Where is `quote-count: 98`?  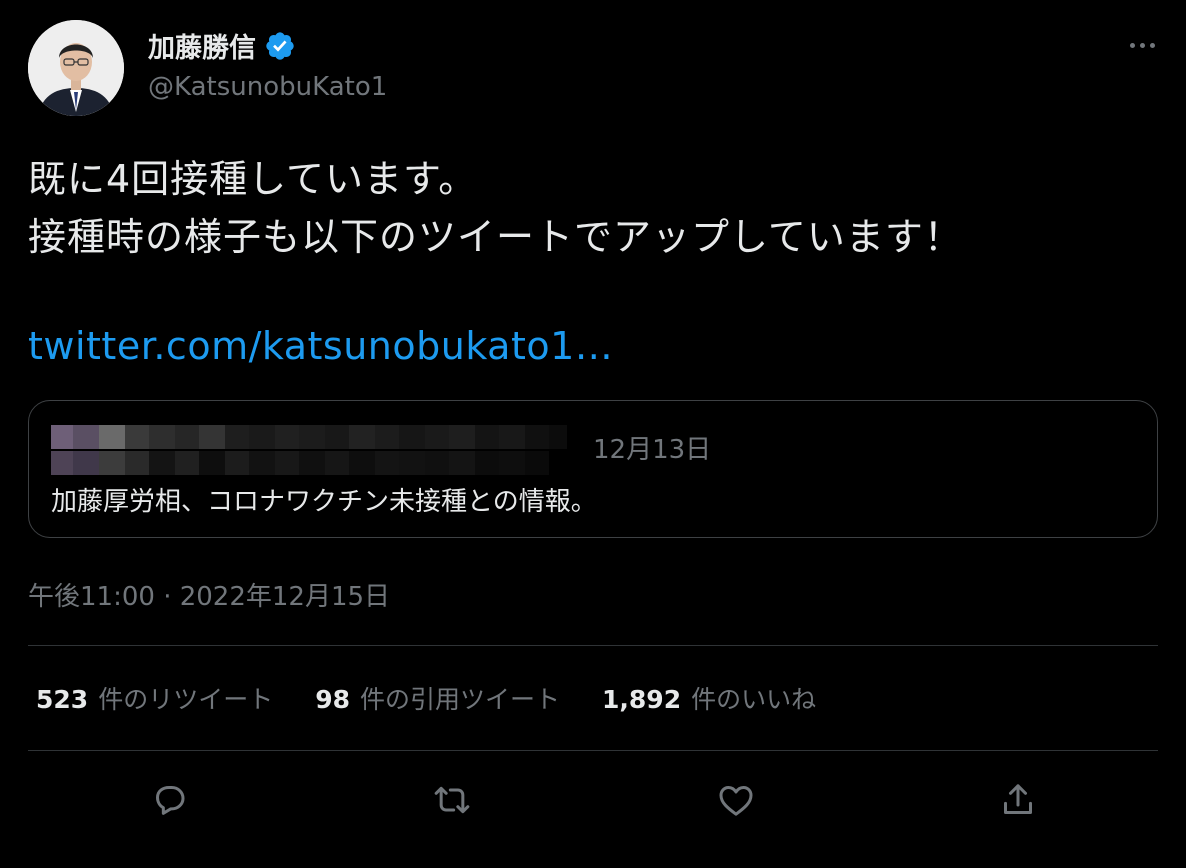
quote-count: 98 is located at coordinates (332, 699).